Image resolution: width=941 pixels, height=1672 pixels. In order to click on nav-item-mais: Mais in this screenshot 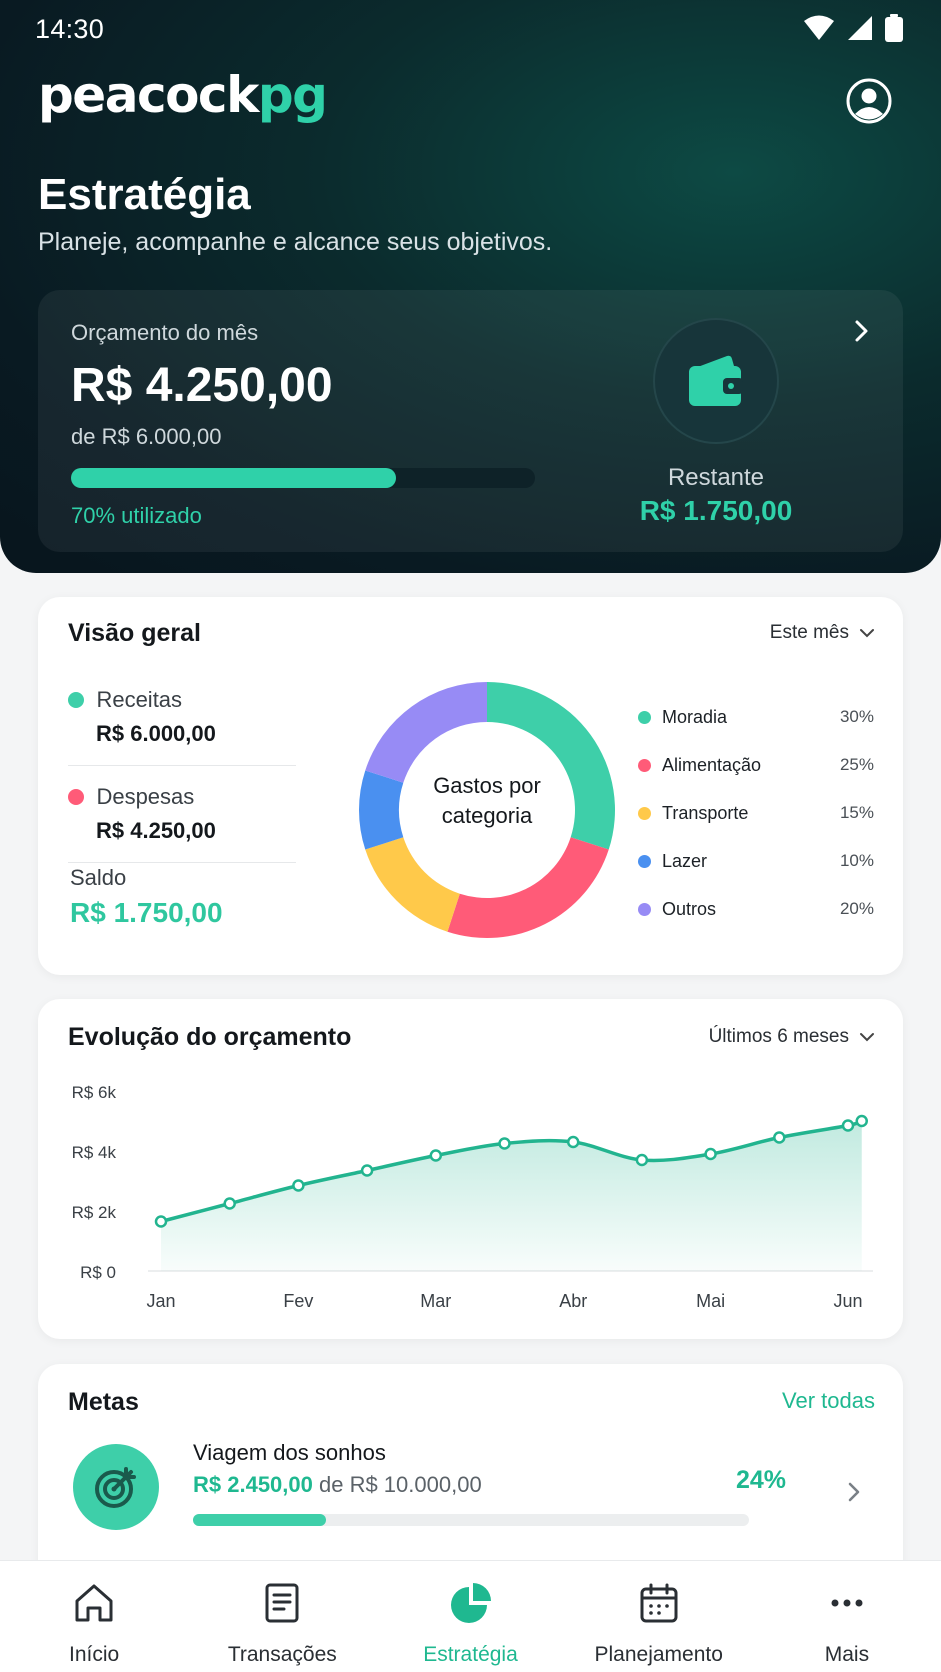, I will do `click(847, 1616)`.